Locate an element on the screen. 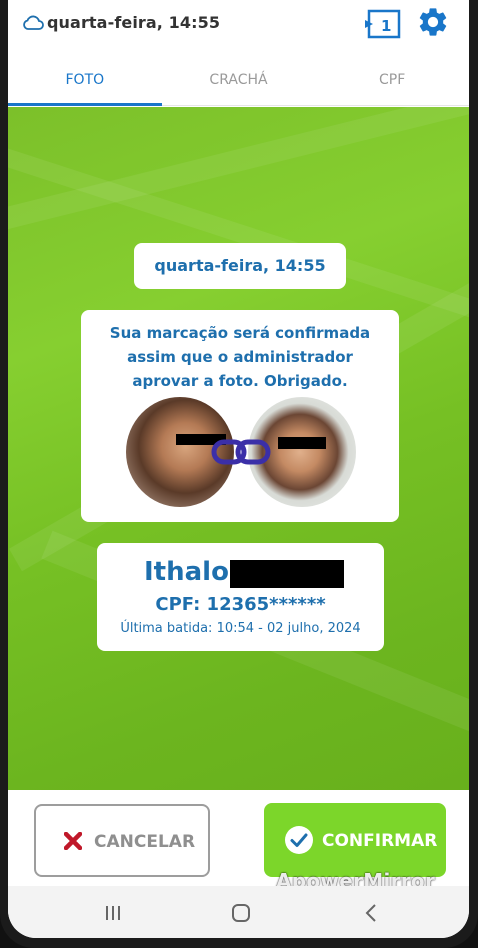 The width and height of the screenshot is (478, 948). android-nav-bar is located at coordinates (238, 912).